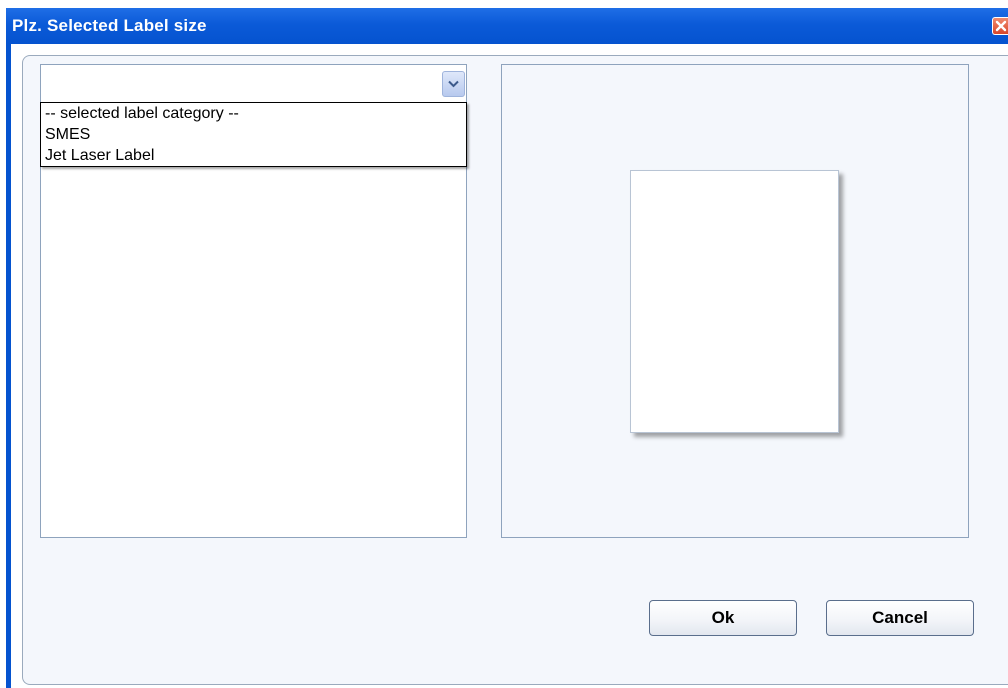 The image size is (1008, 688). What do you see at coordinates (734, 301) in the screenshot?
I see `label-preview-page` at bounding box center [734, 301].